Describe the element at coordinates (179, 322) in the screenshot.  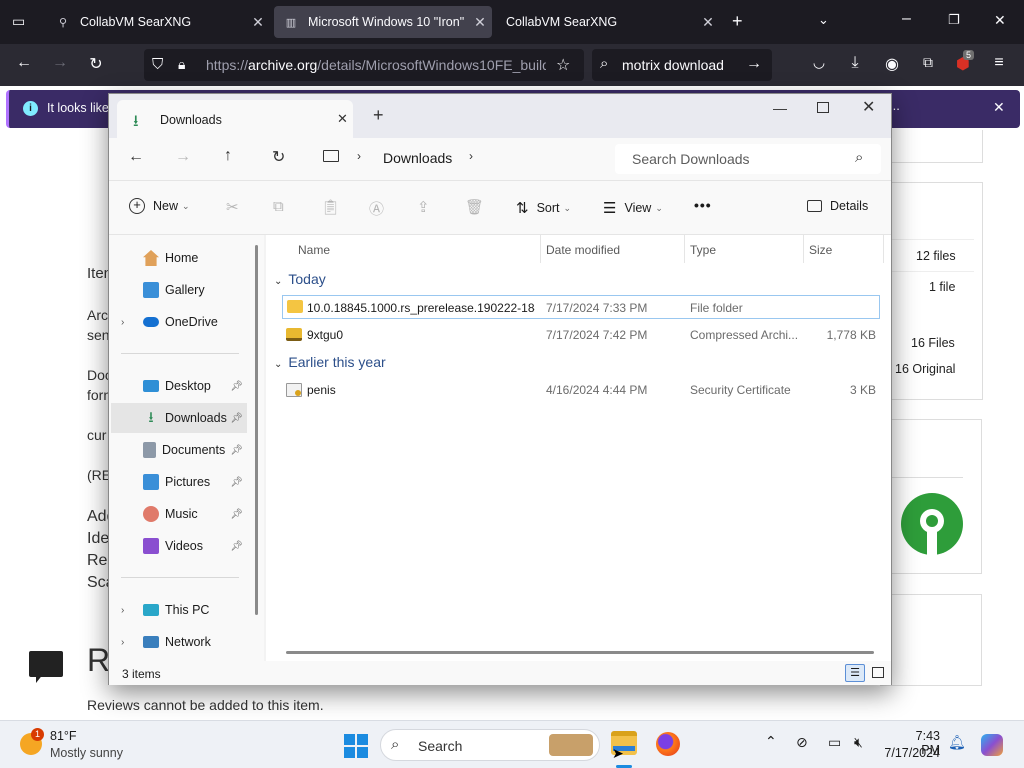
I see `nav-item-onedrive: › OneDrive` at that location.